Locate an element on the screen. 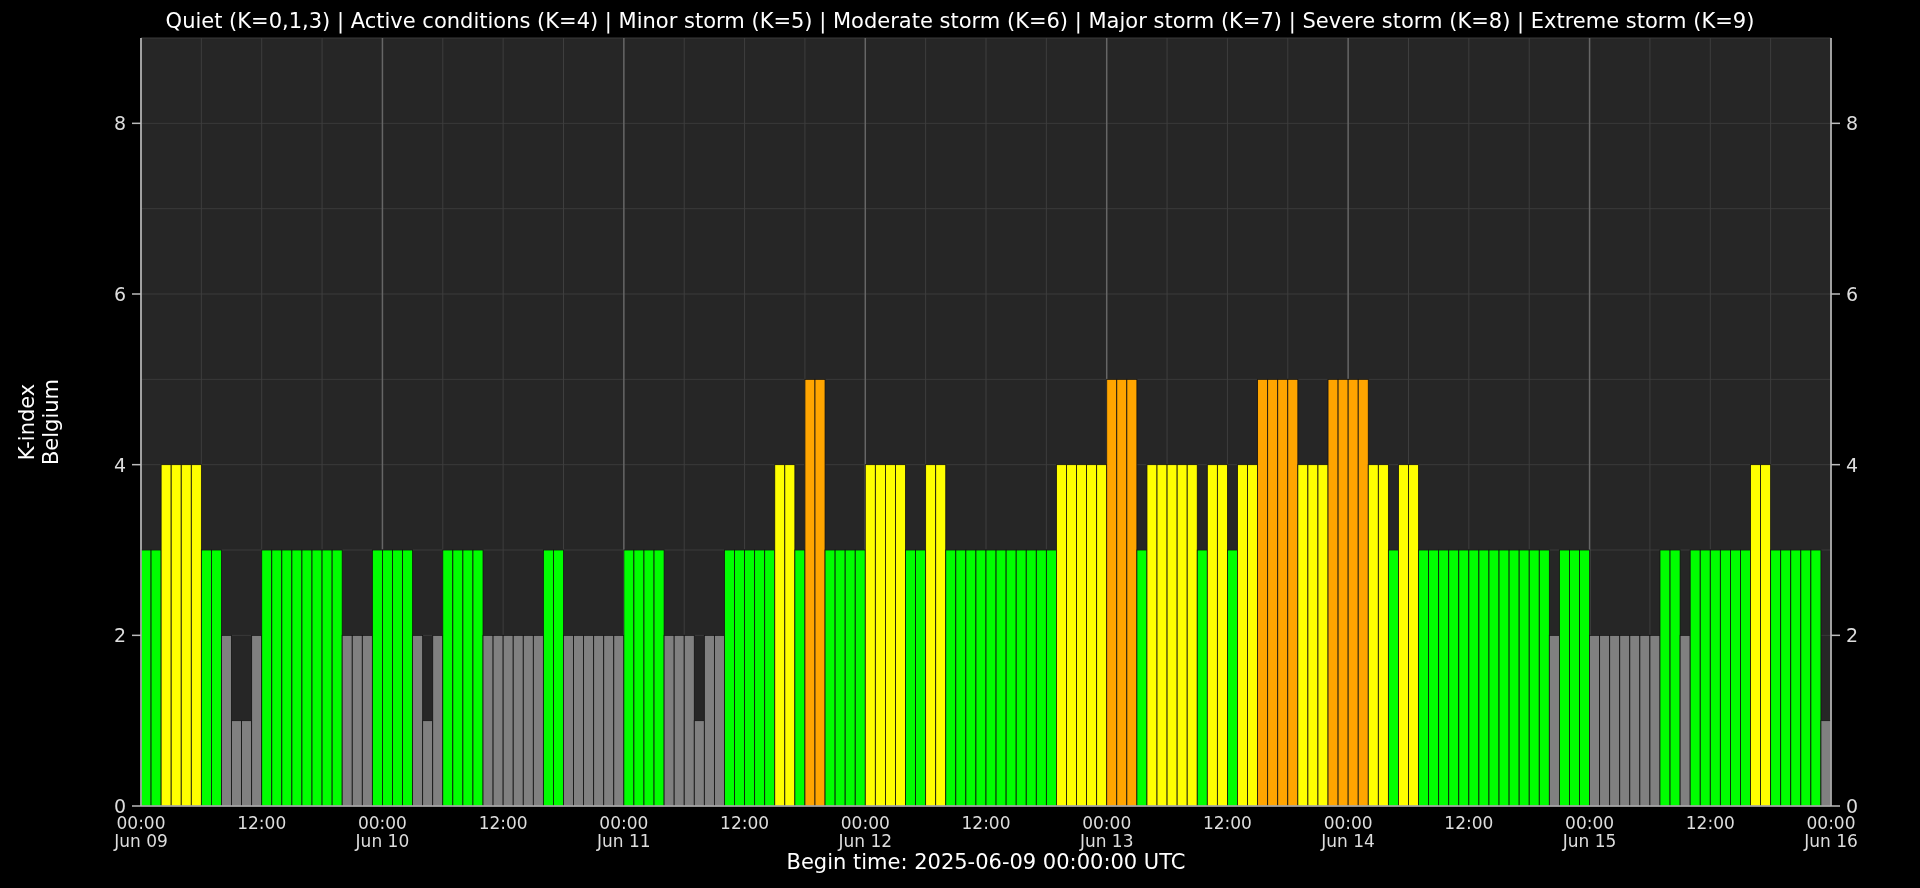 The image size is (1920, 888). x-tick-label: 00:00 Jun 10 is located at coordinates (382, 832).